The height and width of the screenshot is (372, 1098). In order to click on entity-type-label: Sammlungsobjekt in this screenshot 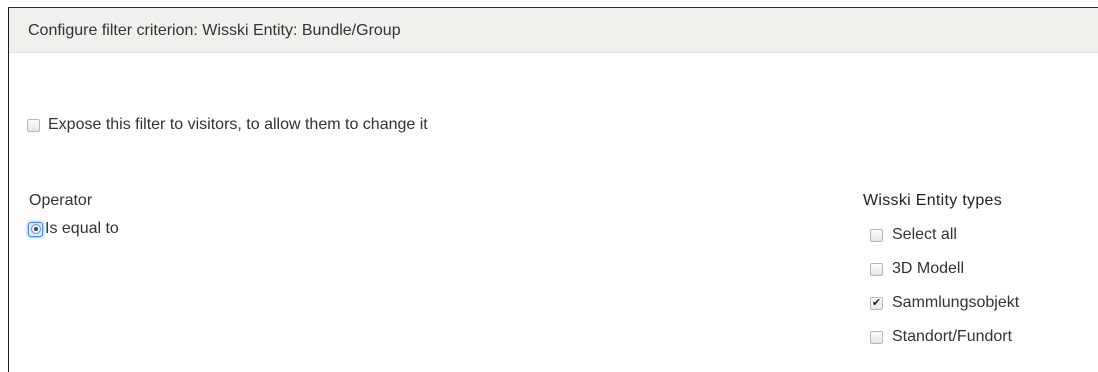, I will do `click(956, 302)`.